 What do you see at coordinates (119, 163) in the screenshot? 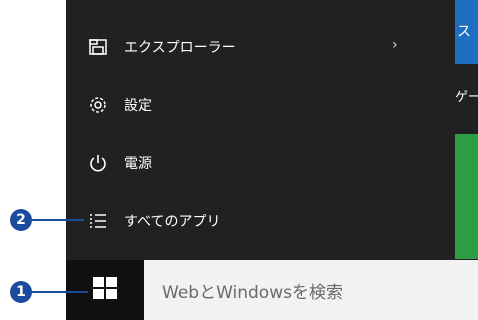
I see `start-item-power: 電源` at bounding box center [119, 163].